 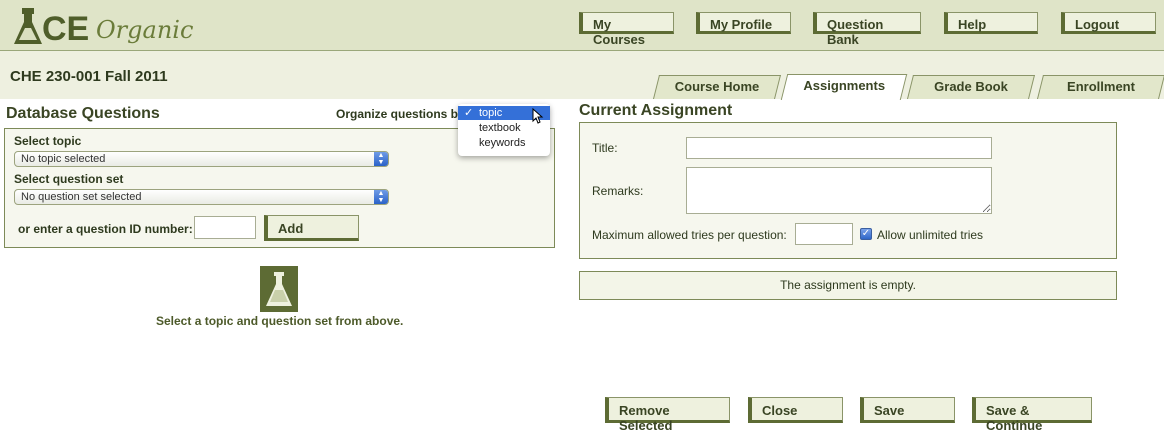 I want to click on organize-option-keywords: keywords, so click(x=504, y=143).